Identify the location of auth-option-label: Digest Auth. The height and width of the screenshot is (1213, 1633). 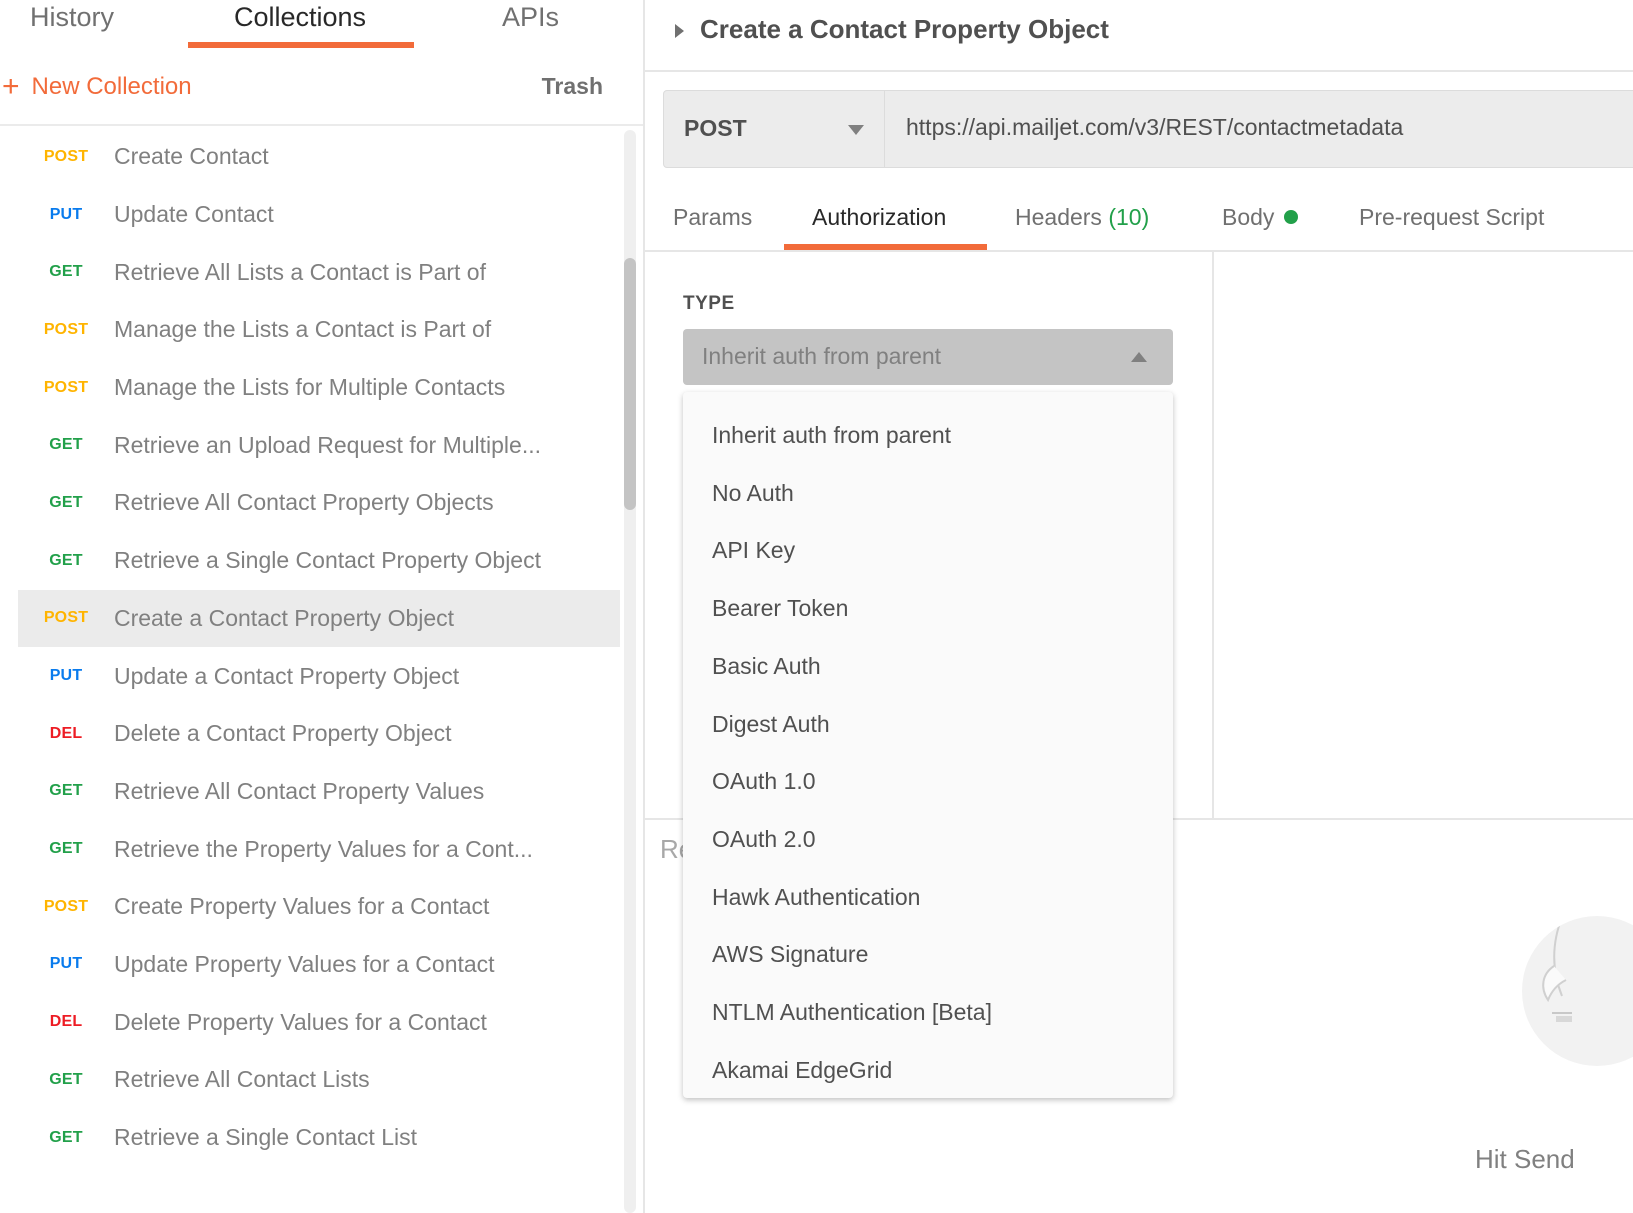
(771, 723).